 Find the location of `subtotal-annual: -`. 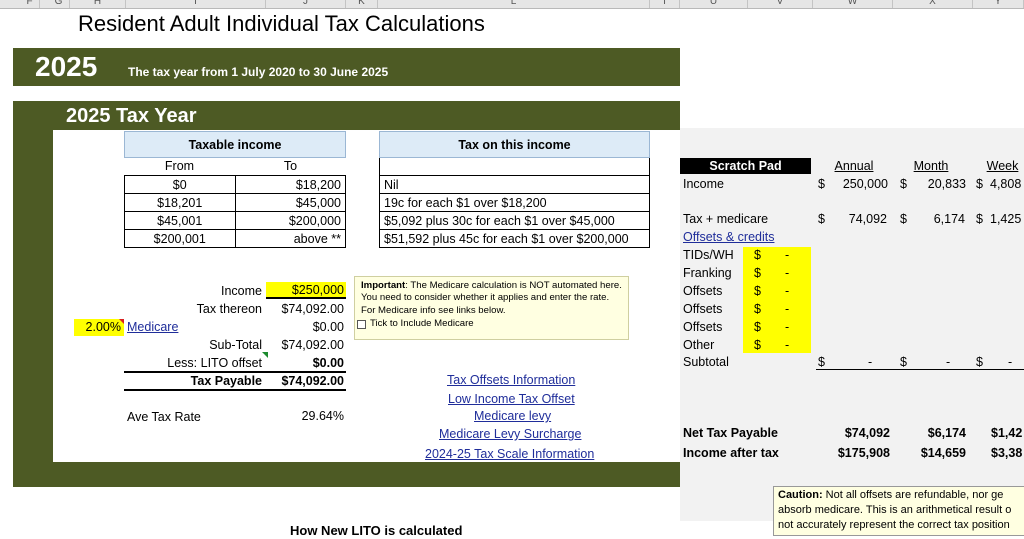

subtotal-annual: - is located at coordinates (870, 362).